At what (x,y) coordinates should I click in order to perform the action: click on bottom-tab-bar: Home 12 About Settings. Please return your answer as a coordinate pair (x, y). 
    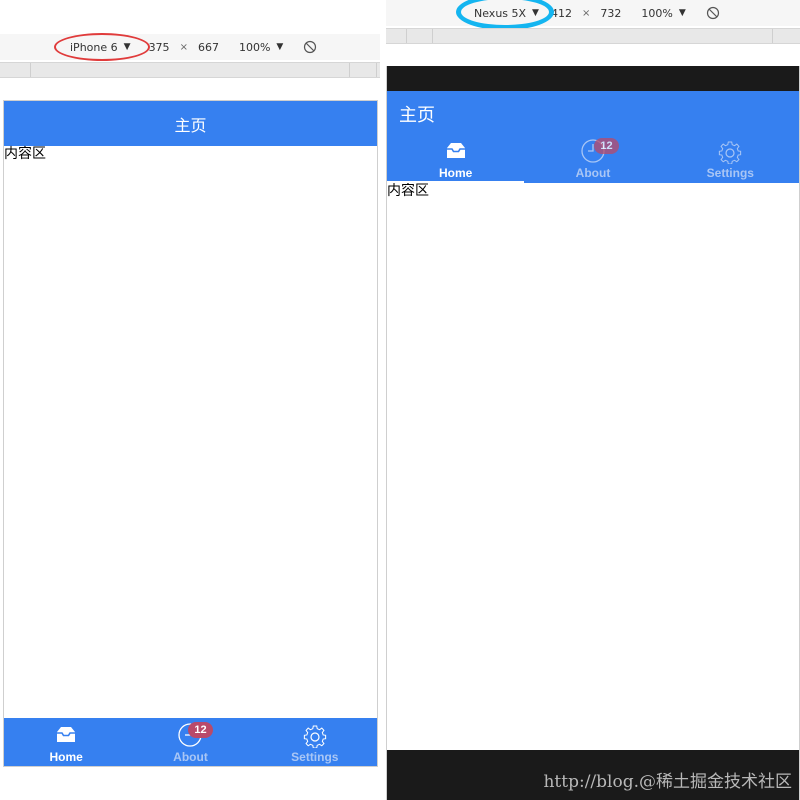
    Looking at the image, I should click on (190, 742).